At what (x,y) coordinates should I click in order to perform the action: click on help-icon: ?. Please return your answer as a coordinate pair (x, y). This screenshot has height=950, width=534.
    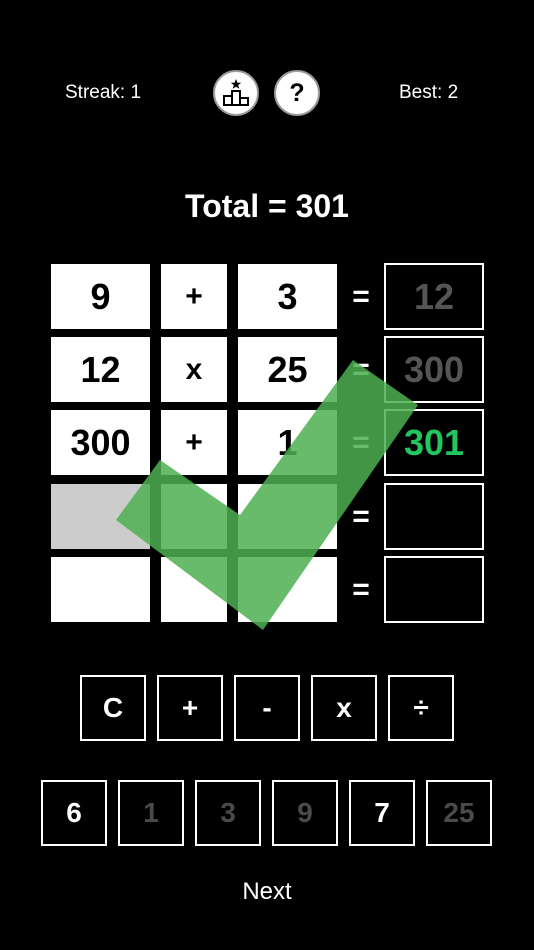
    Looking at the image, I should click on (297, 92).